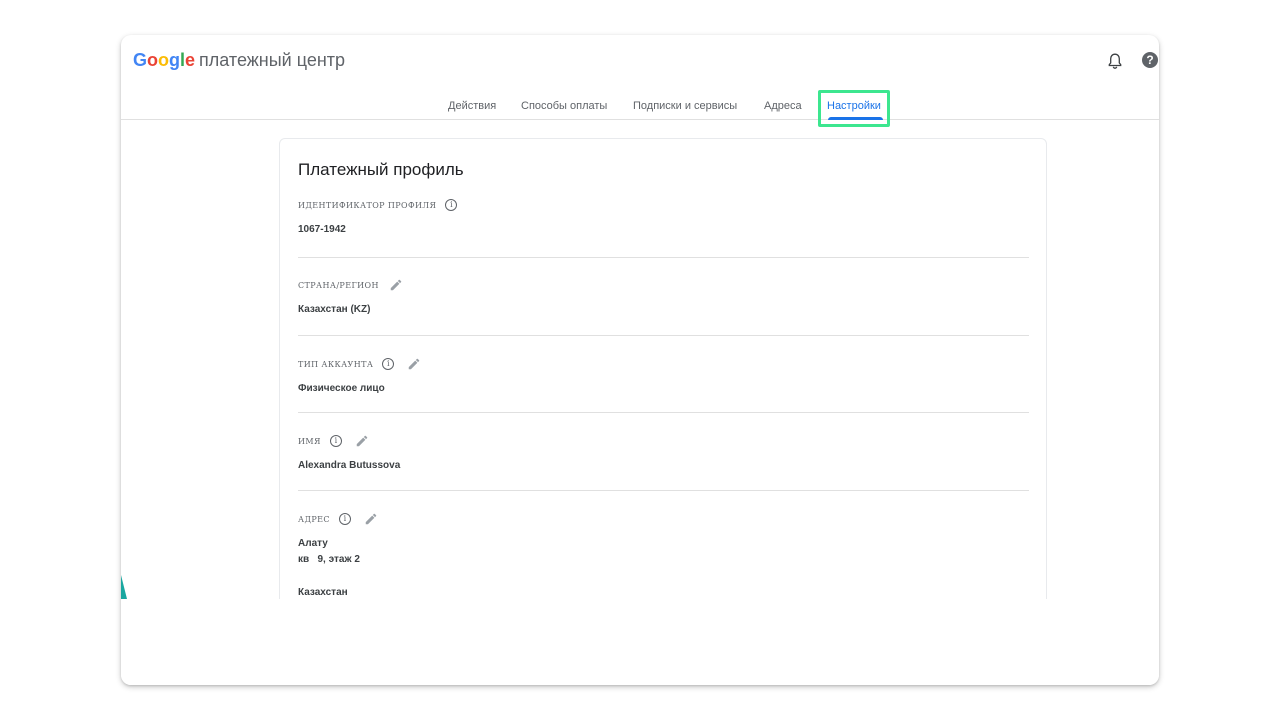 The width and height of the screenshot is (1280, 720). What do you see at coordinates (472, 106) in the screenshot?
I see `tab-actions: Действия` at bounding box center [472, 106].